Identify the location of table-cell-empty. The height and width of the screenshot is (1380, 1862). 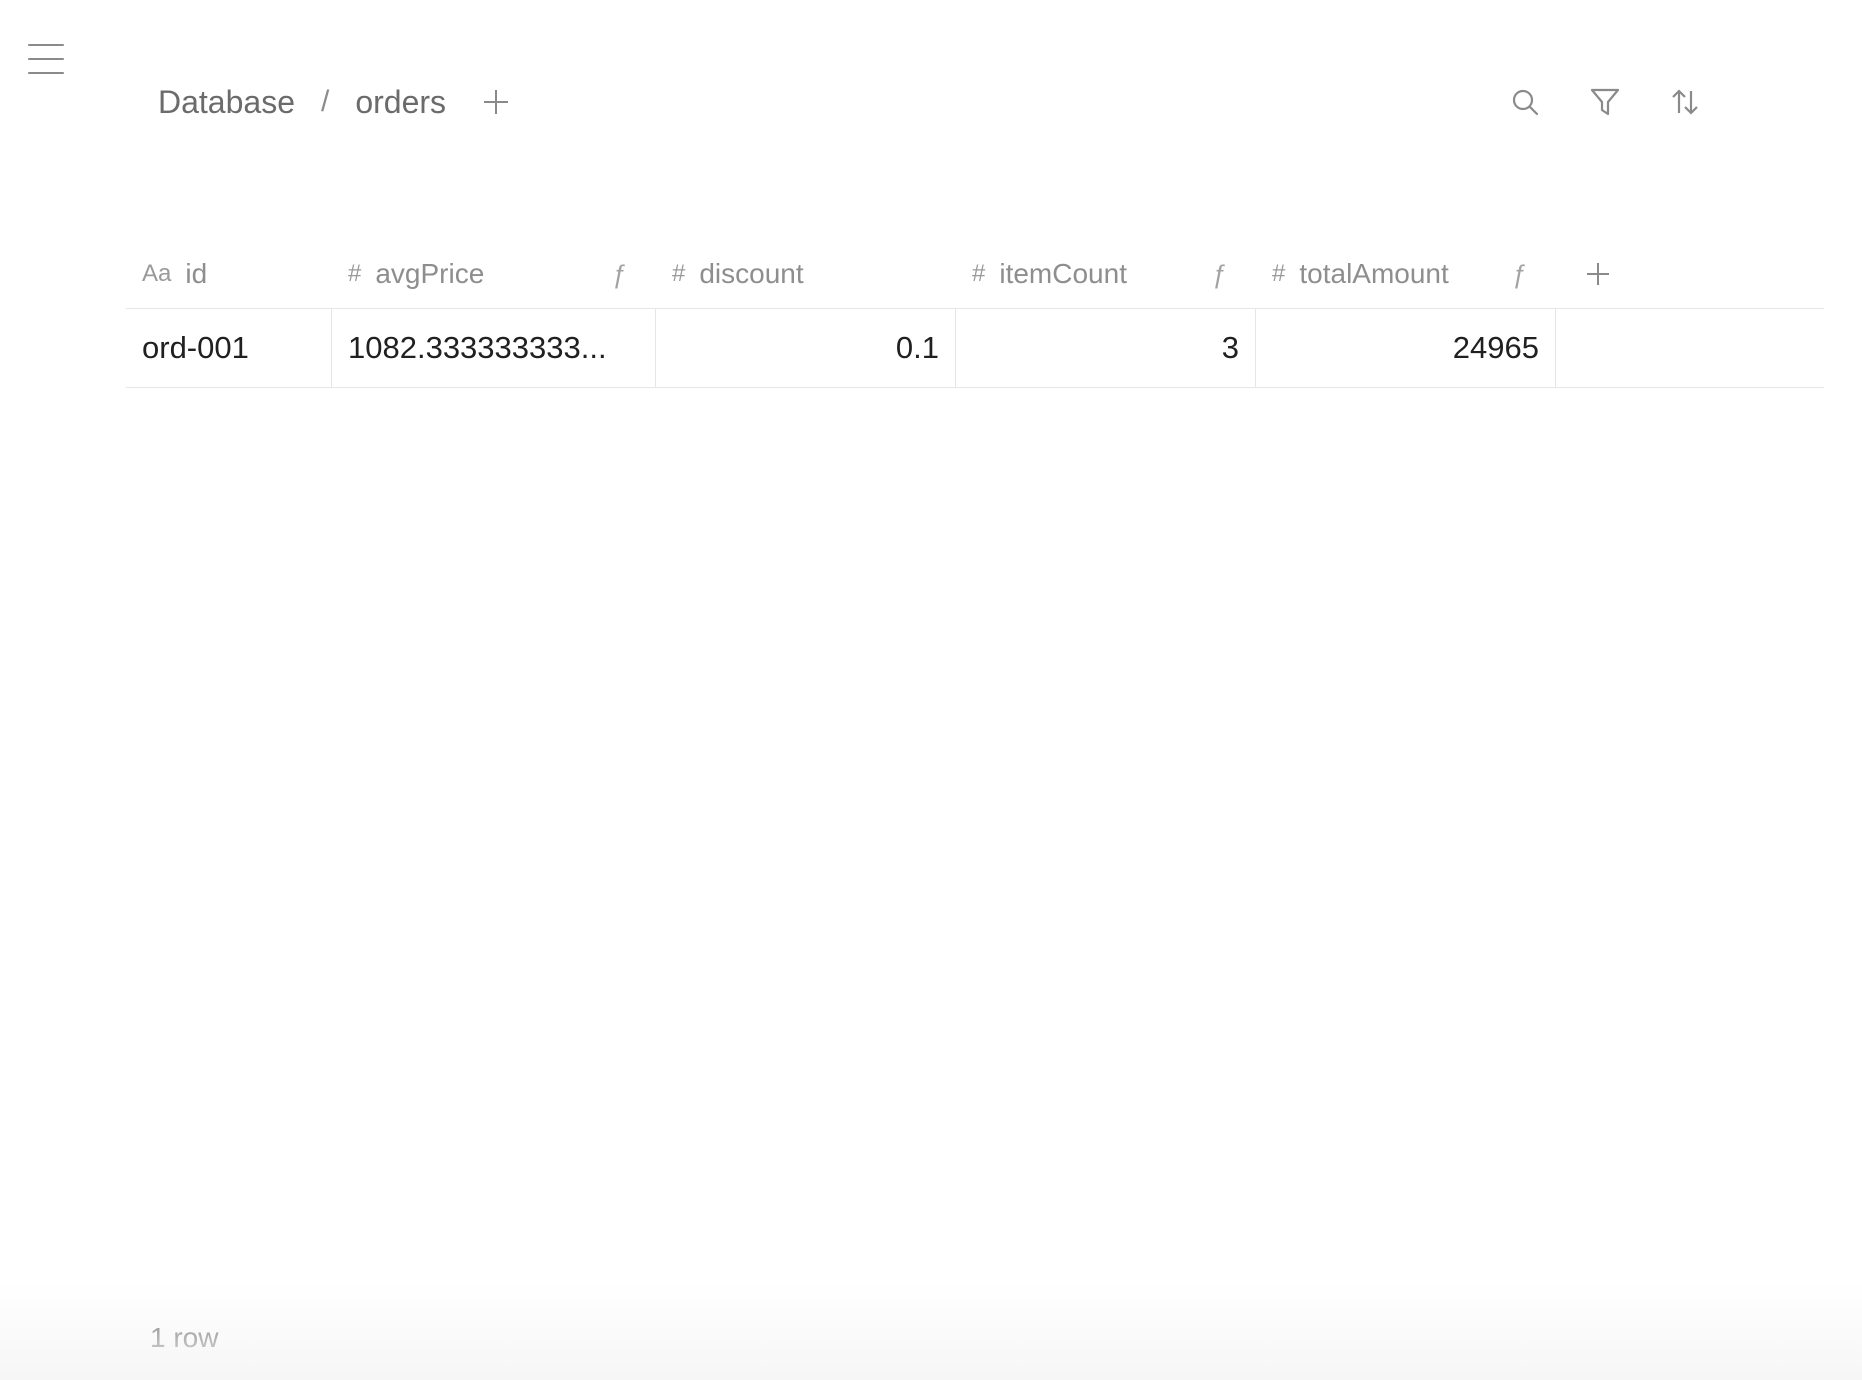
(1690, 348).